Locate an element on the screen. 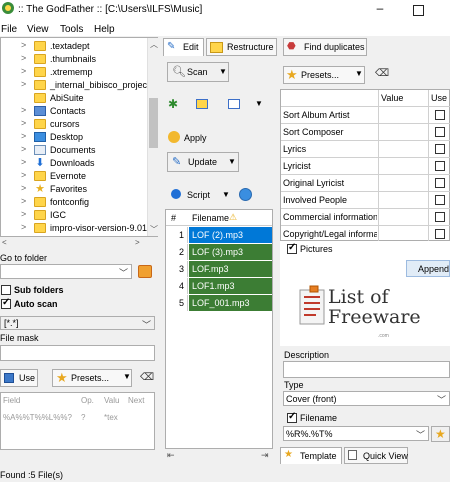 Image resolution: width=450 pixels, height=482 pixels. file-row: 4 LOF1.mp3 is located at coordinates (219, 286).